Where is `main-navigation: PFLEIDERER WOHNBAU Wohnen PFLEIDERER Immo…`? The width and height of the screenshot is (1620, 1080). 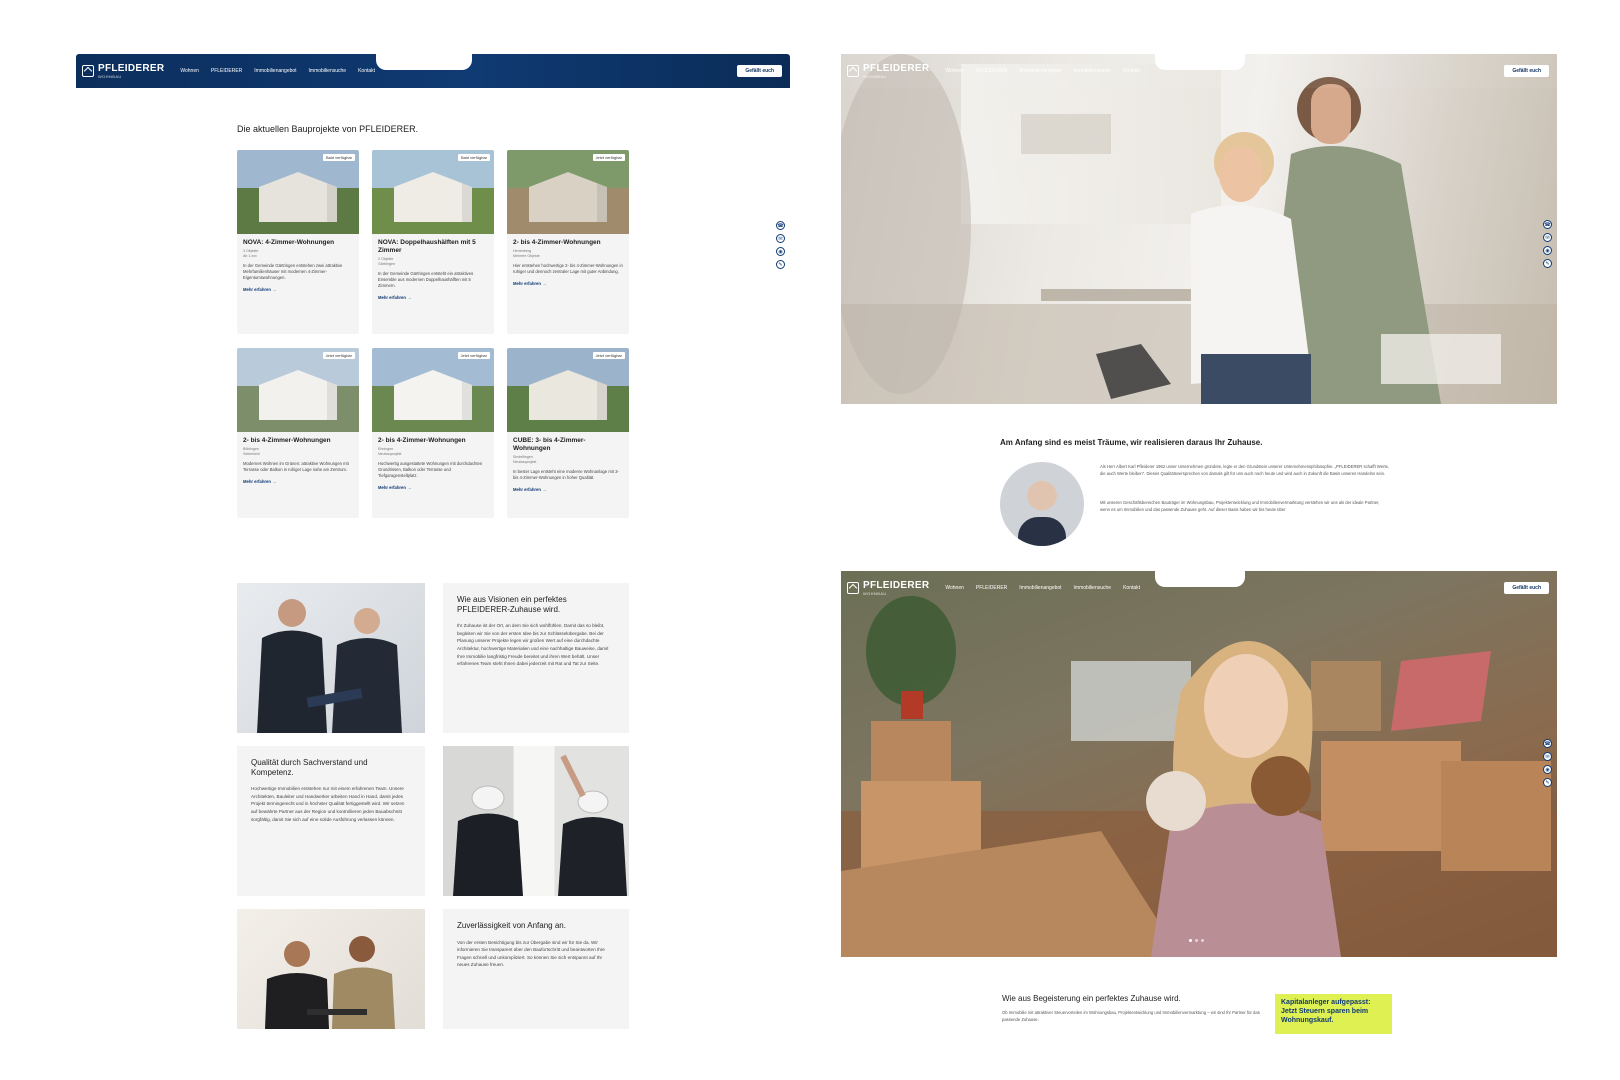
main-navigation: PFLEIDERER WOHNBAU Wohnen PFLEIDERER Immo… is located at coordinates (433, 71).